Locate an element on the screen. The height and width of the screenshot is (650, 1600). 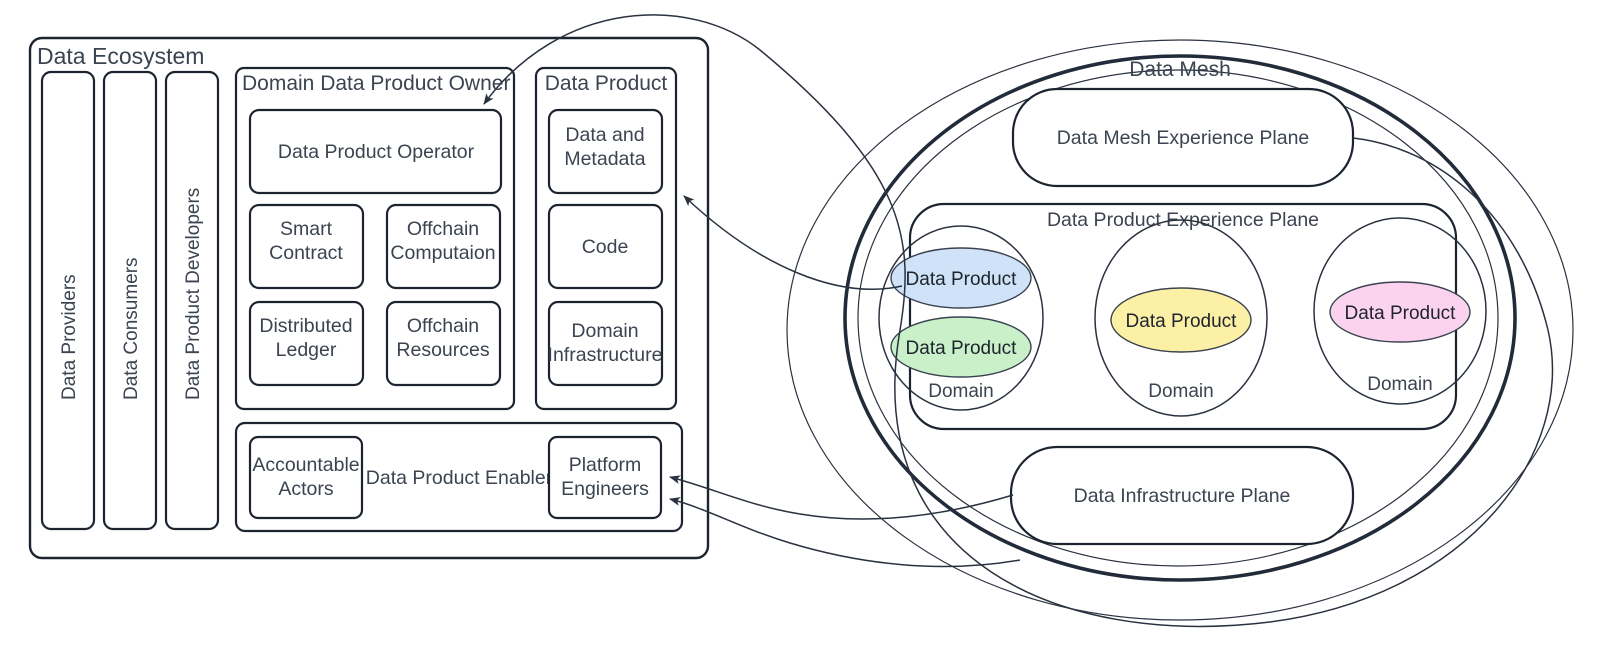
data-and-metadata-label-line-2: Metadata is located at coordinates (604, 159).